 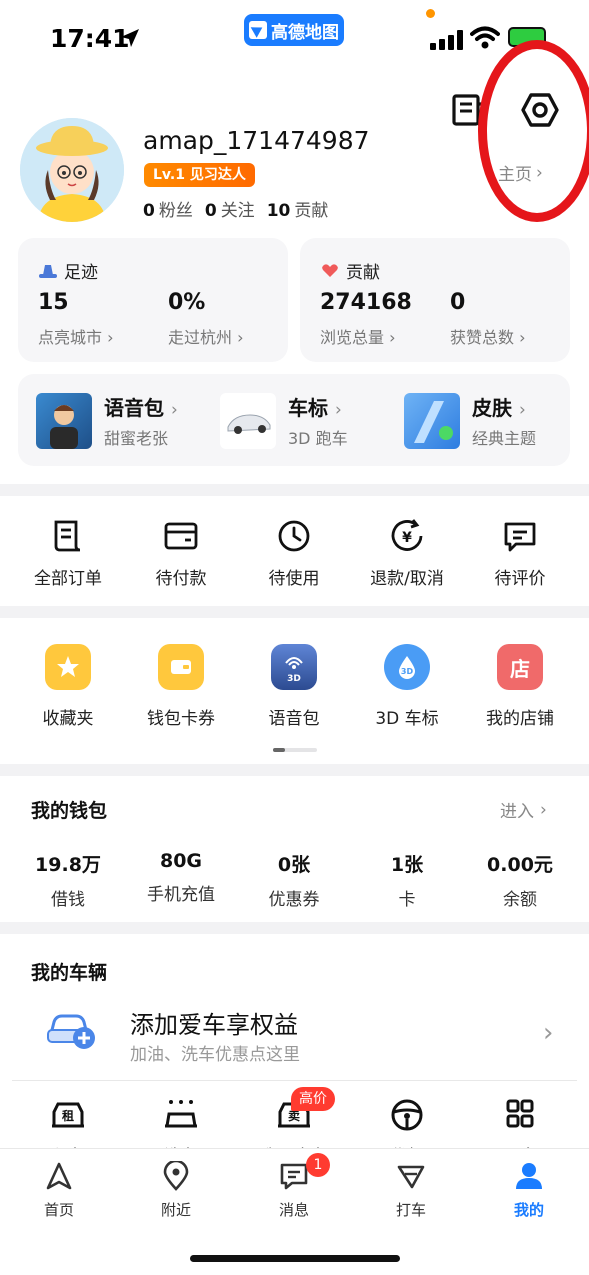 What do you see at coordinates (407, 865) in the screenshot?
I see `wallet-cards-value: 1张` at bounding box center [407, 865].